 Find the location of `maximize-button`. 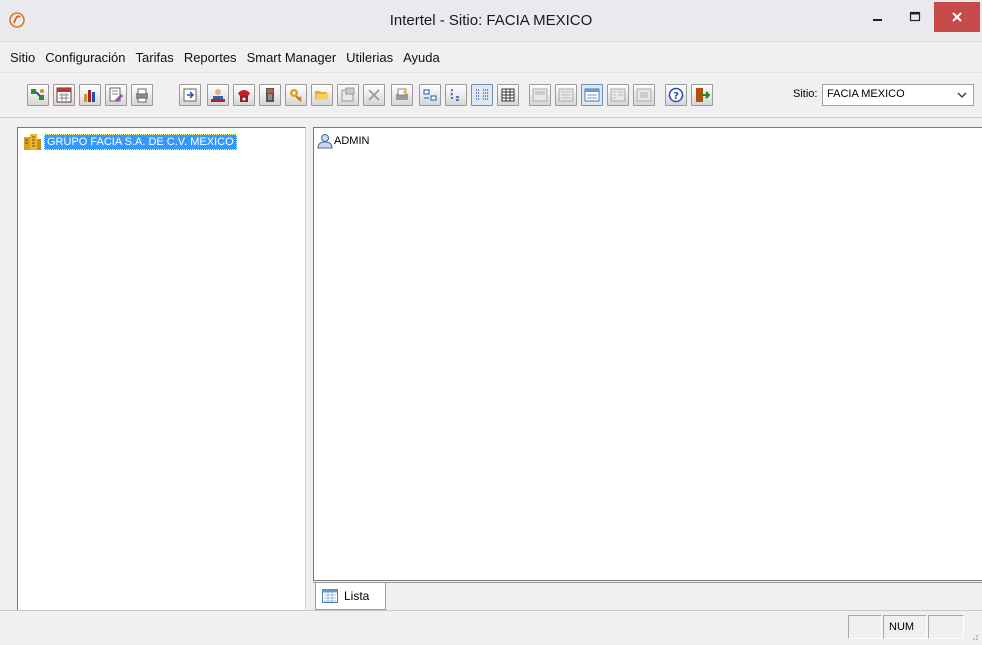

maximize-button is located at coordinates (915, 17).